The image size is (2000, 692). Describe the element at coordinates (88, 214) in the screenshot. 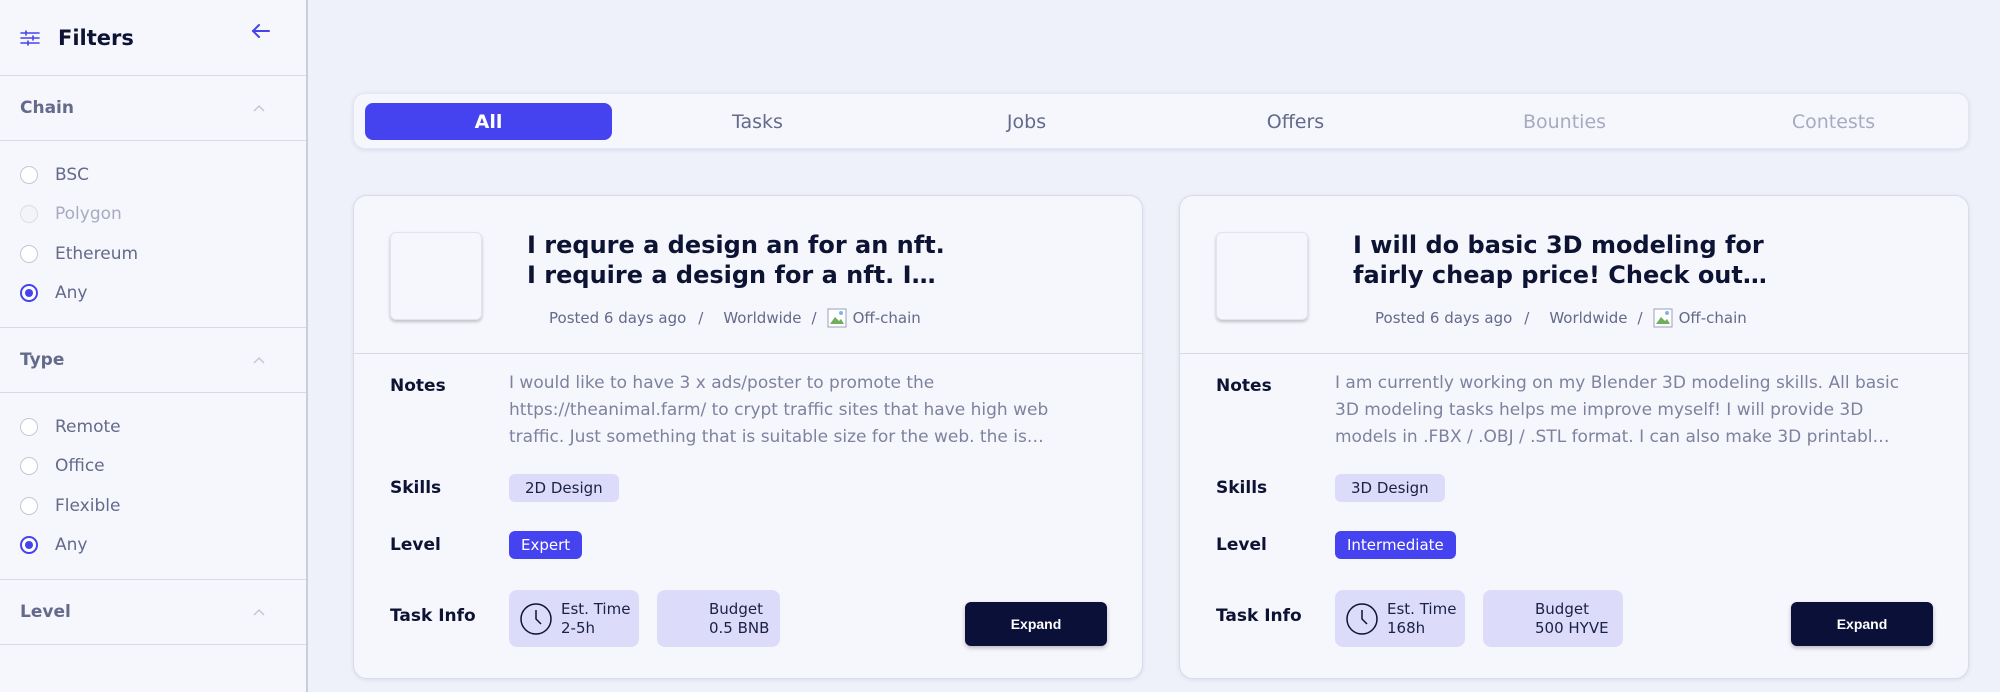

I see `option-label: Polygon` at that location.